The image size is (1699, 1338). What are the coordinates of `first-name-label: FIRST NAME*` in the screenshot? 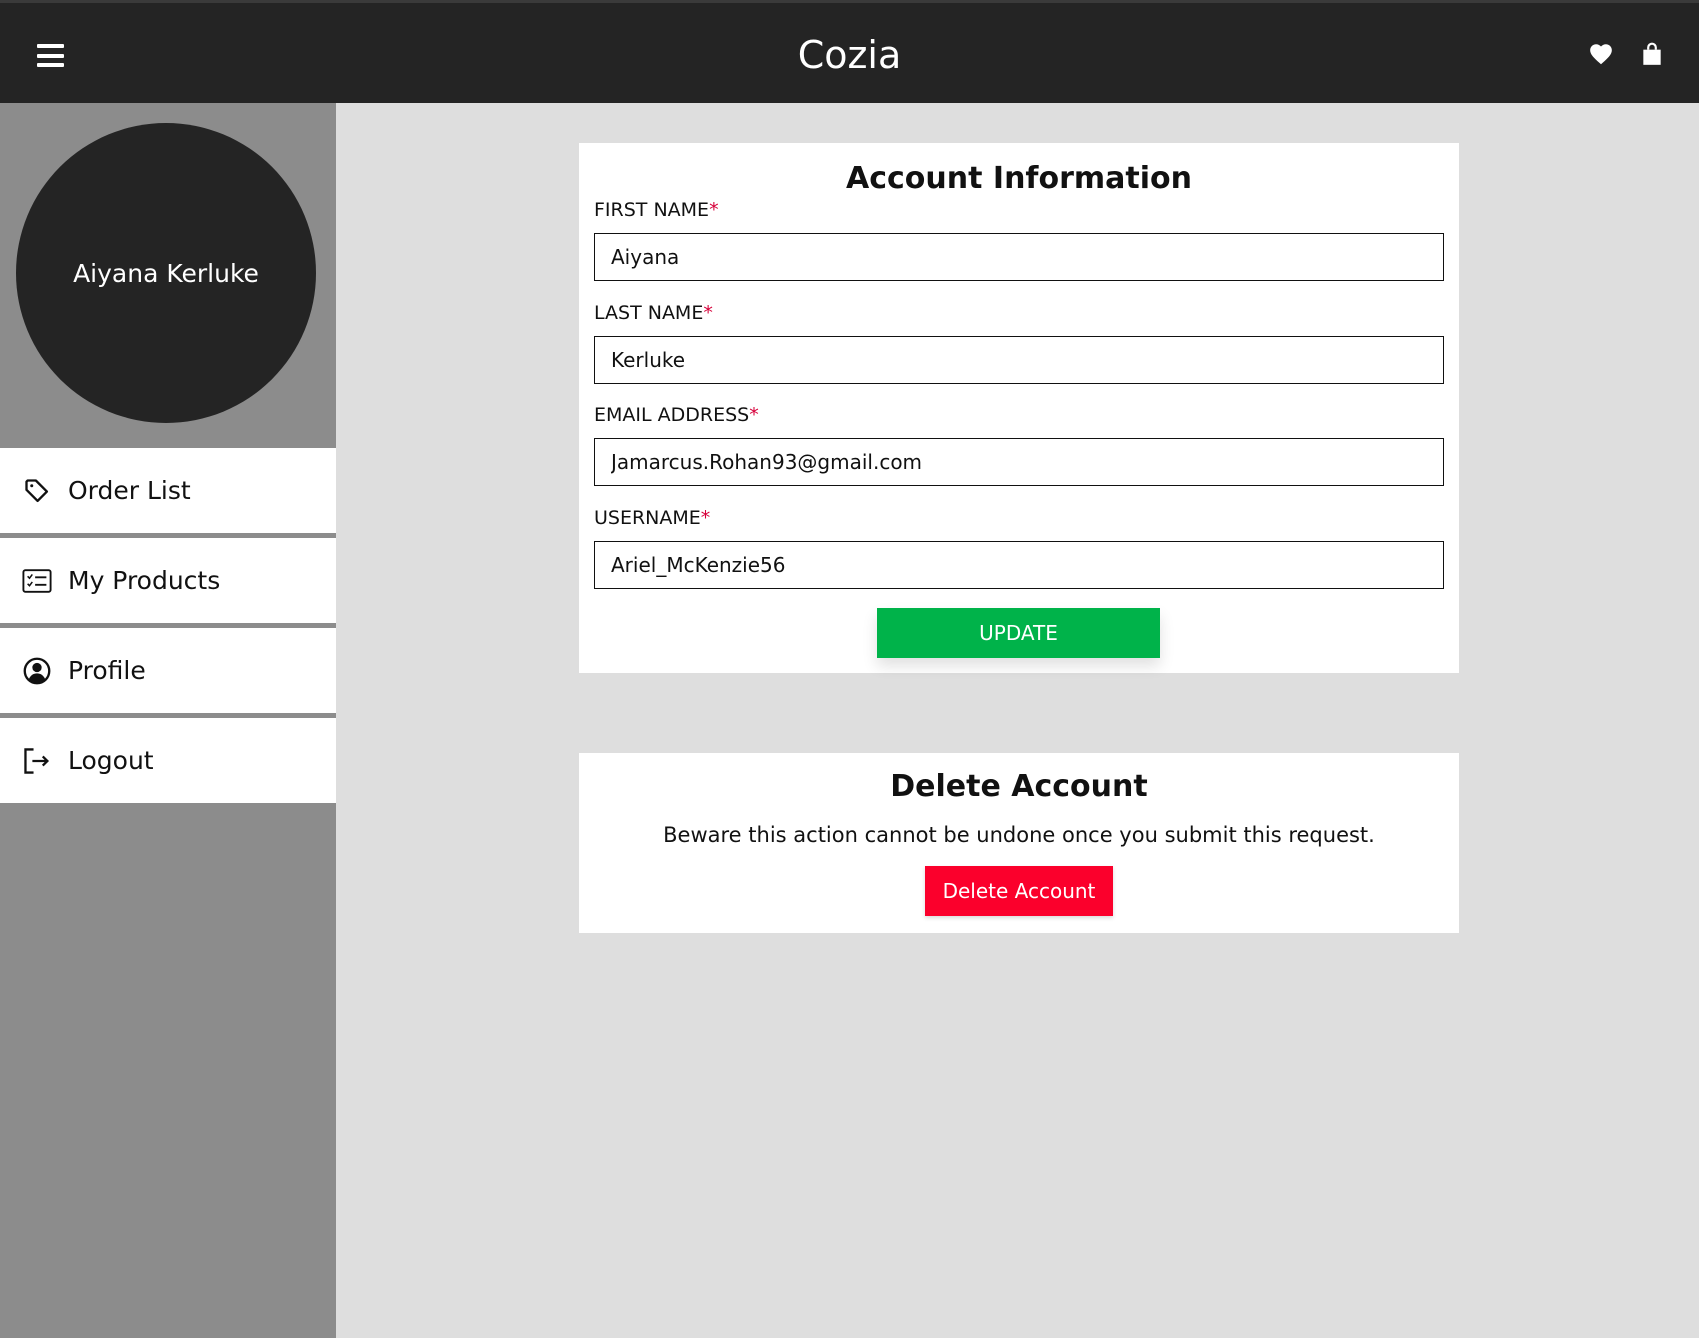 It's located at (656, 210).